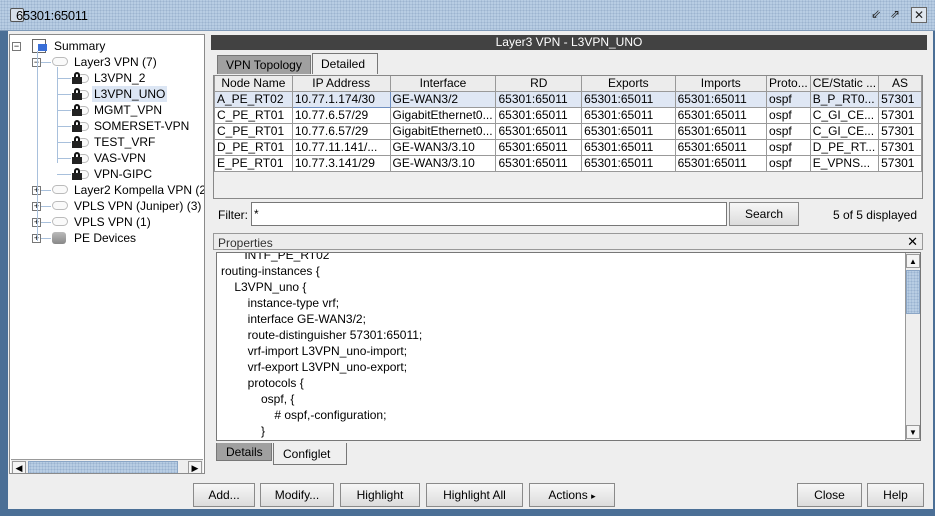 The width and height of the screenshot is (935, 516). What do you see at coordinates (341, 84) in the screenshot?
I see `column-header: IP Address` at bounding box center [341, 84].